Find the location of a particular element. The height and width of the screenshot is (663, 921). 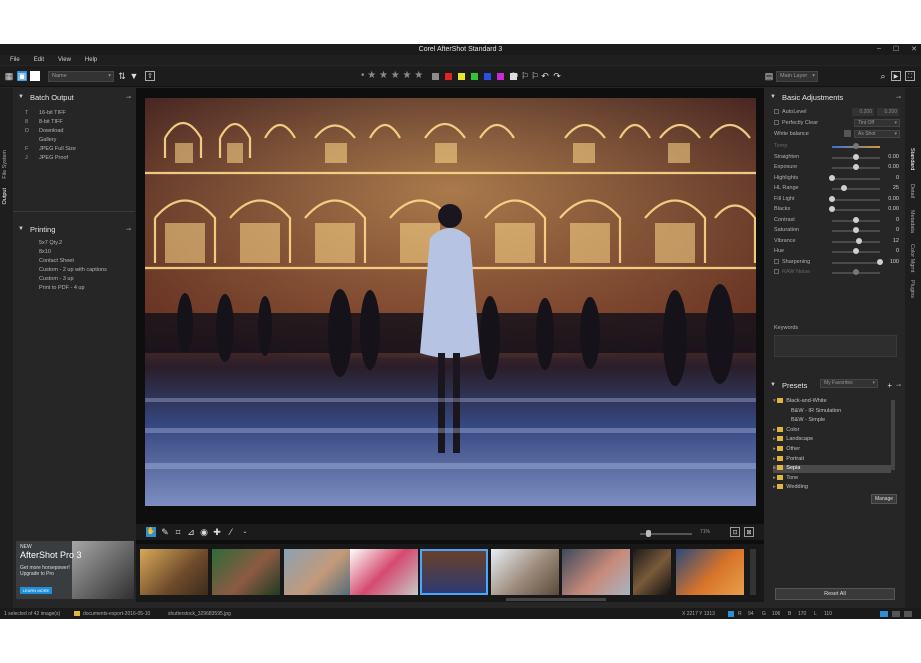

printing-item: Contact Sheet is located at coordinates (56, 261).